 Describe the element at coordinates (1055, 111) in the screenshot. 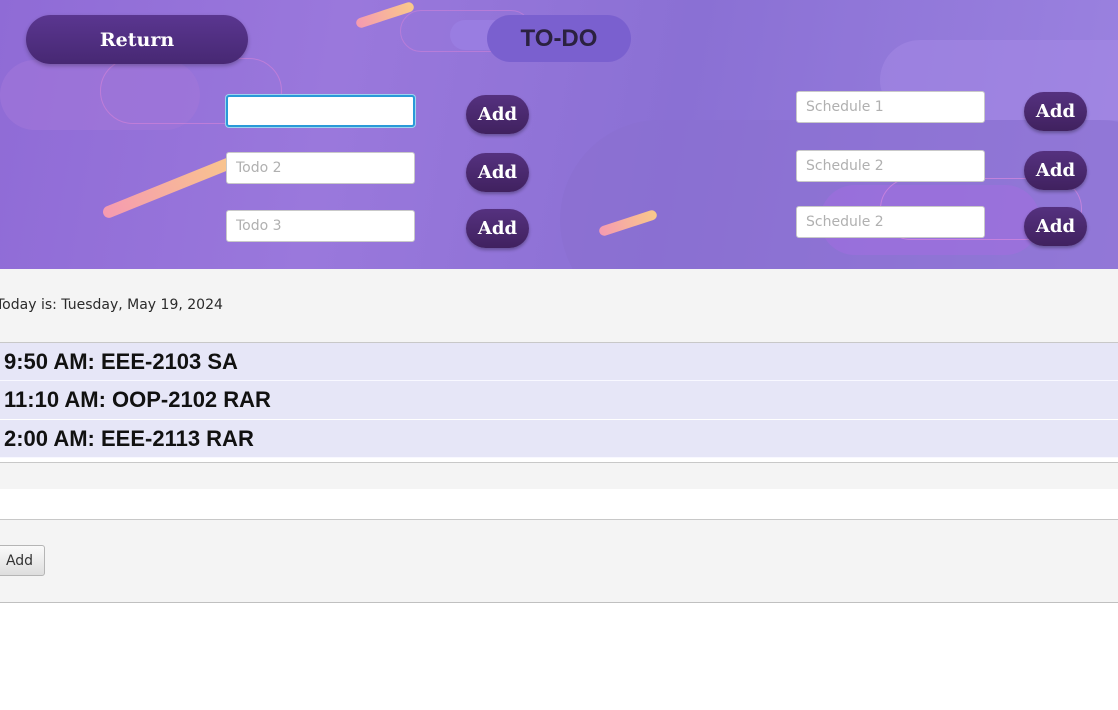

I see `add-schedule-1-button: Add` at that location.